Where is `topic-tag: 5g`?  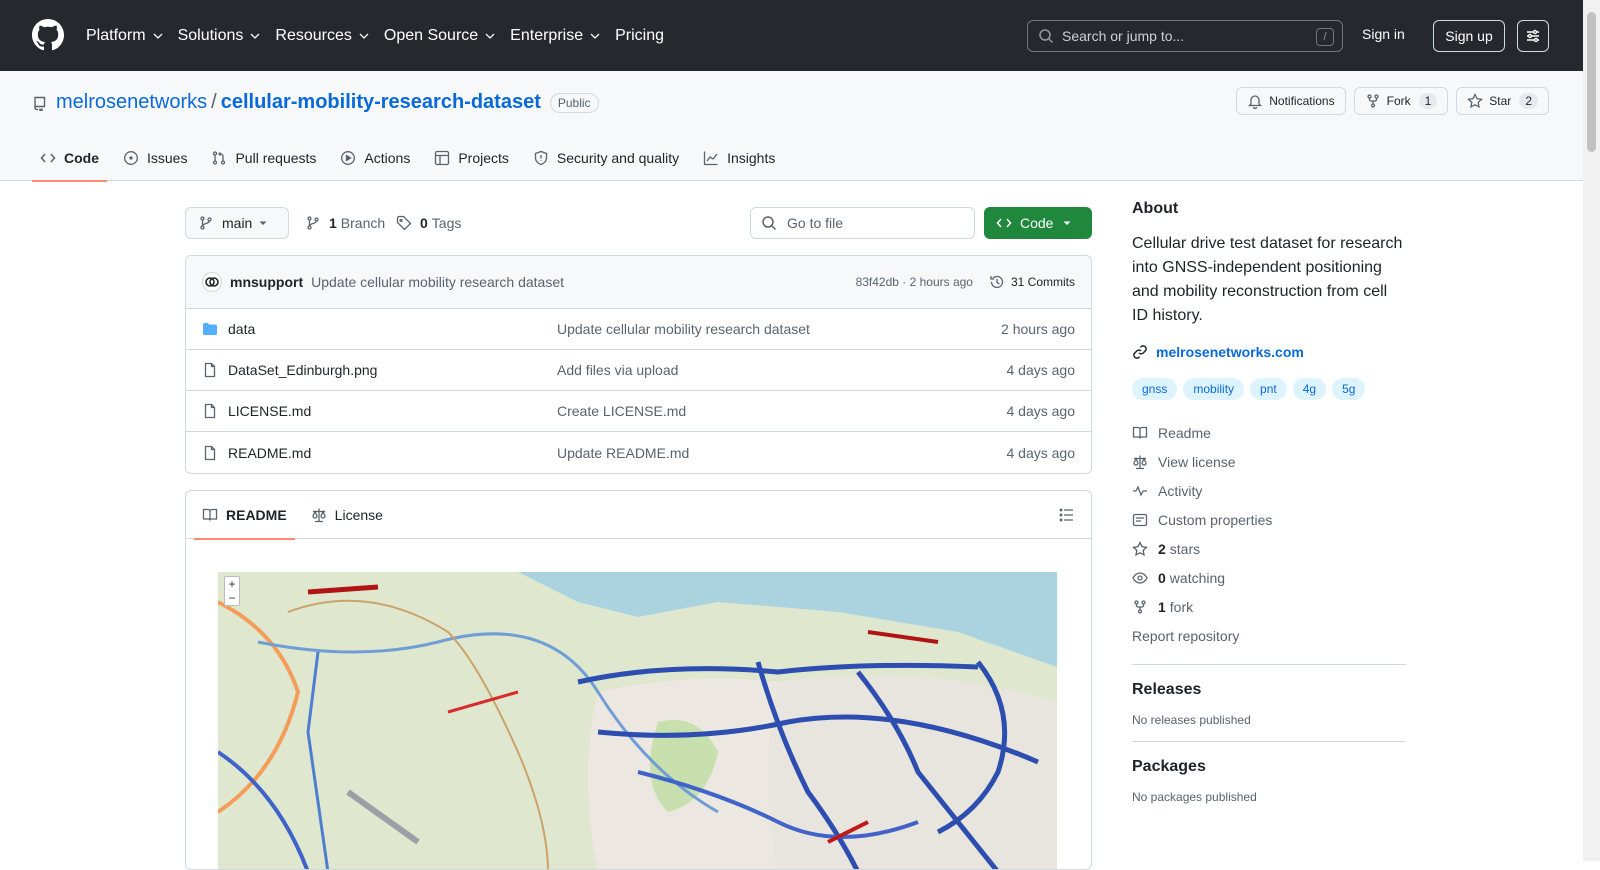
topic-tag: 5g is located at coordinates (1349, 389).